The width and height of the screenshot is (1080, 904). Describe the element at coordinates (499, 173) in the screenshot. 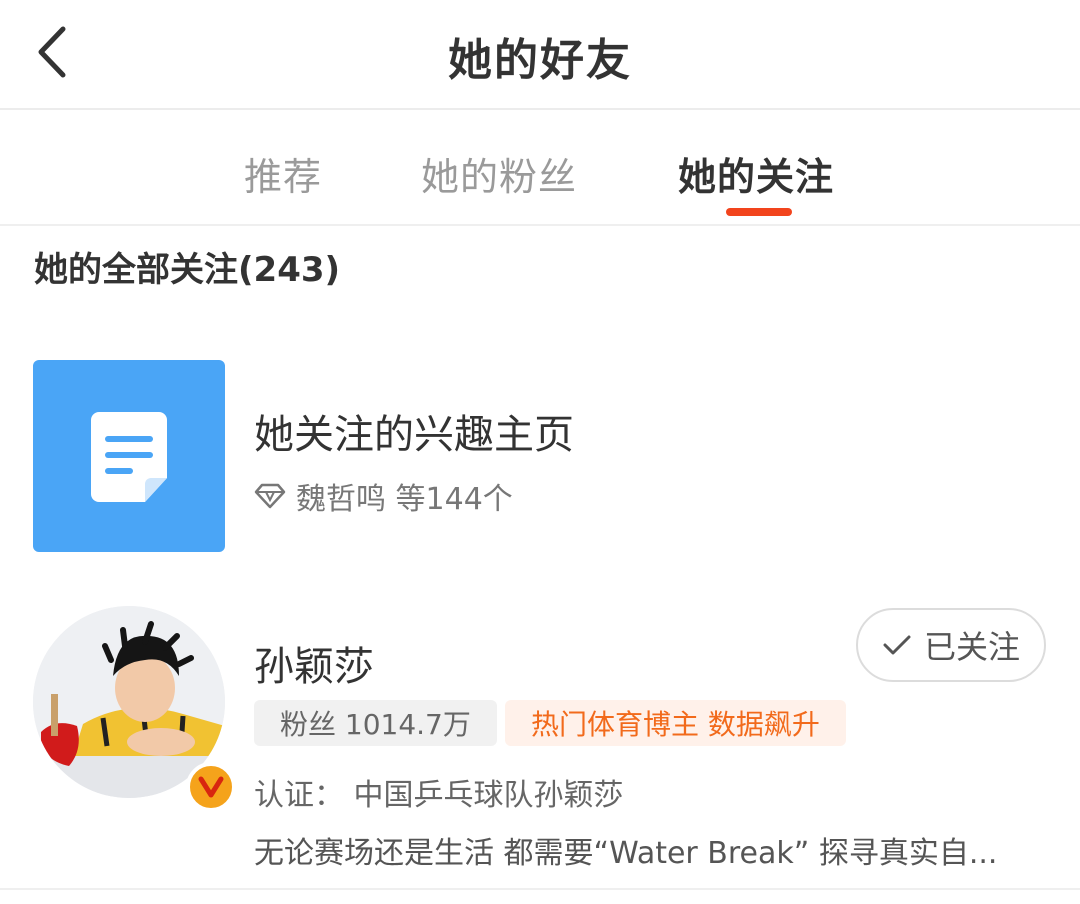

I see `tab-her-fans: 她的粉丝` at that location.